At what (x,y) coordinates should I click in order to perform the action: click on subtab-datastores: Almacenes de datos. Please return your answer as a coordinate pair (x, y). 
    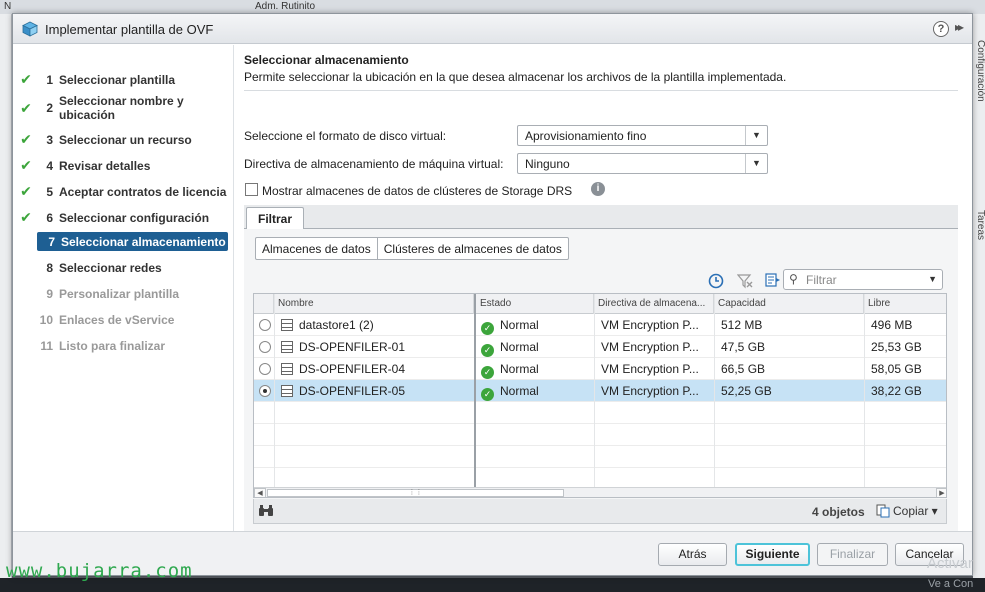
    Looking at the image, I should click on (316, 248).